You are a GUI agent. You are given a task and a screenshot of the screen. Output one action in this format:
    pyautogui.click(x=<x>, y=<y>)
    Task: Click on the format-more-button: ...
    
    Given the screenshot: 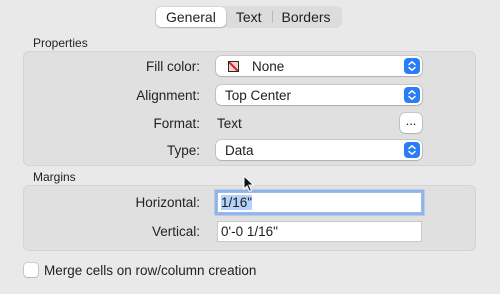 What is the action you would take?
    pyautogui.click(x=411, y=123)
    